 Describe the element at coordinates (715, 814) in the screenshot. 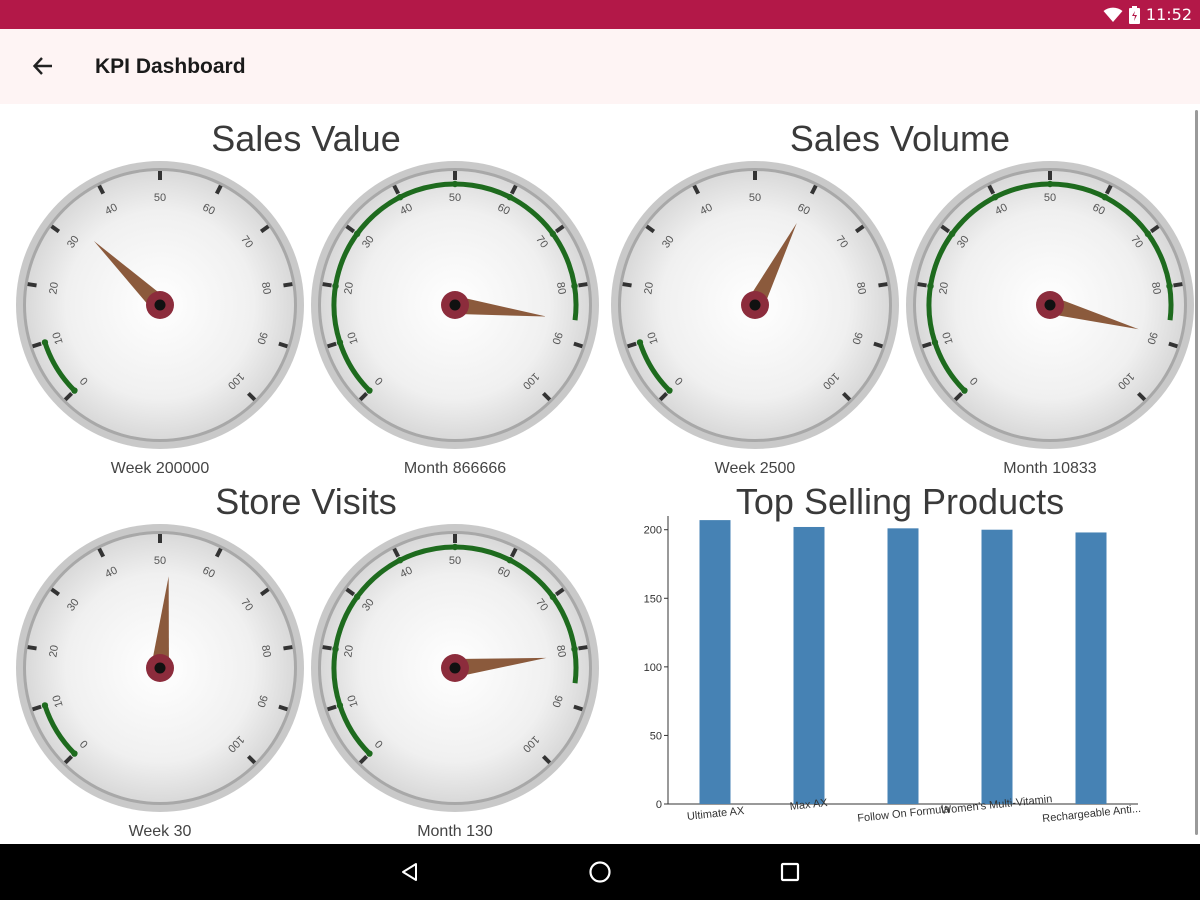

I see `x-tick-label: Ultimate AX` at that location.